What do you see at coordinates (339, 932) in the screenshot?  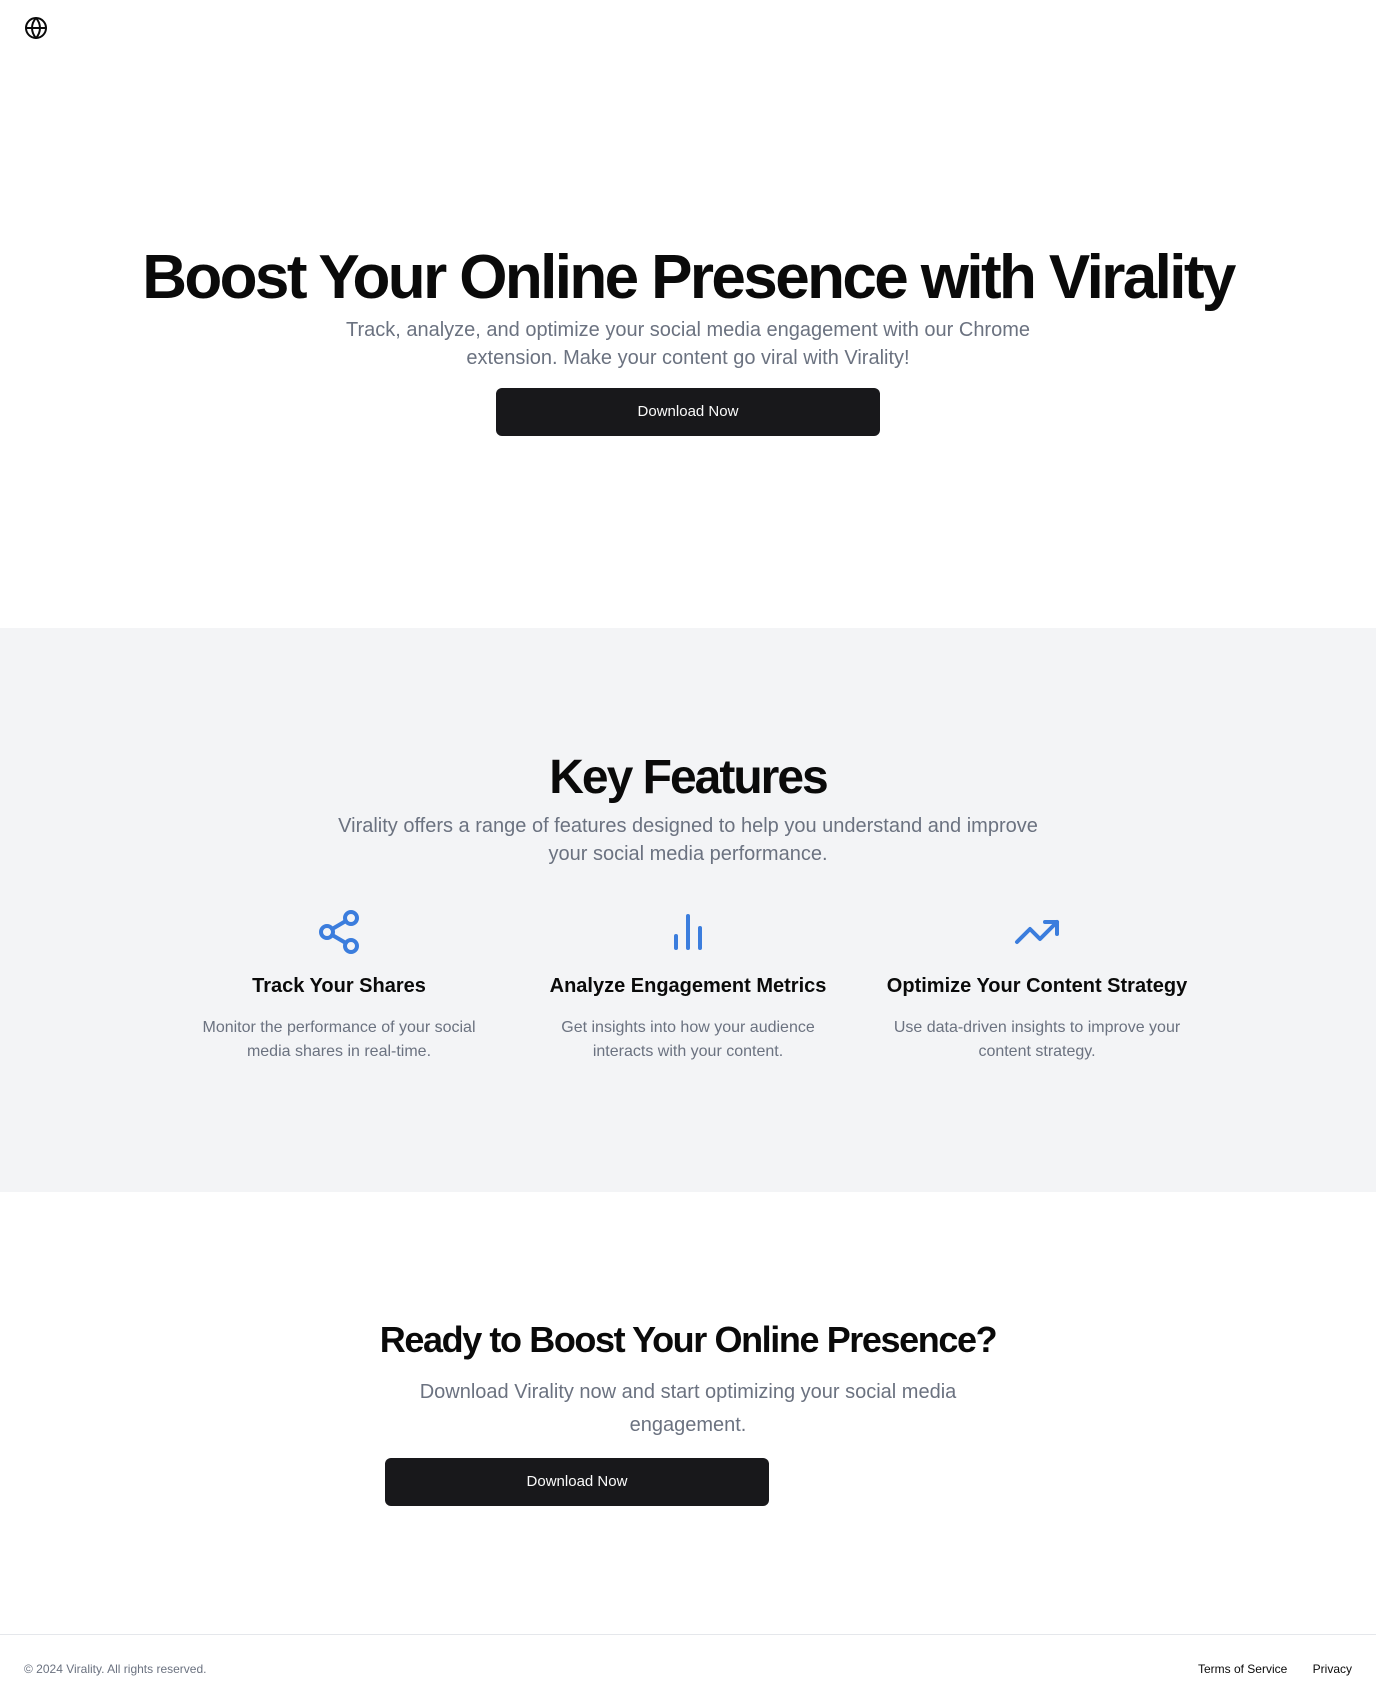 I see `share-icon` at bounding box center [339, 932].